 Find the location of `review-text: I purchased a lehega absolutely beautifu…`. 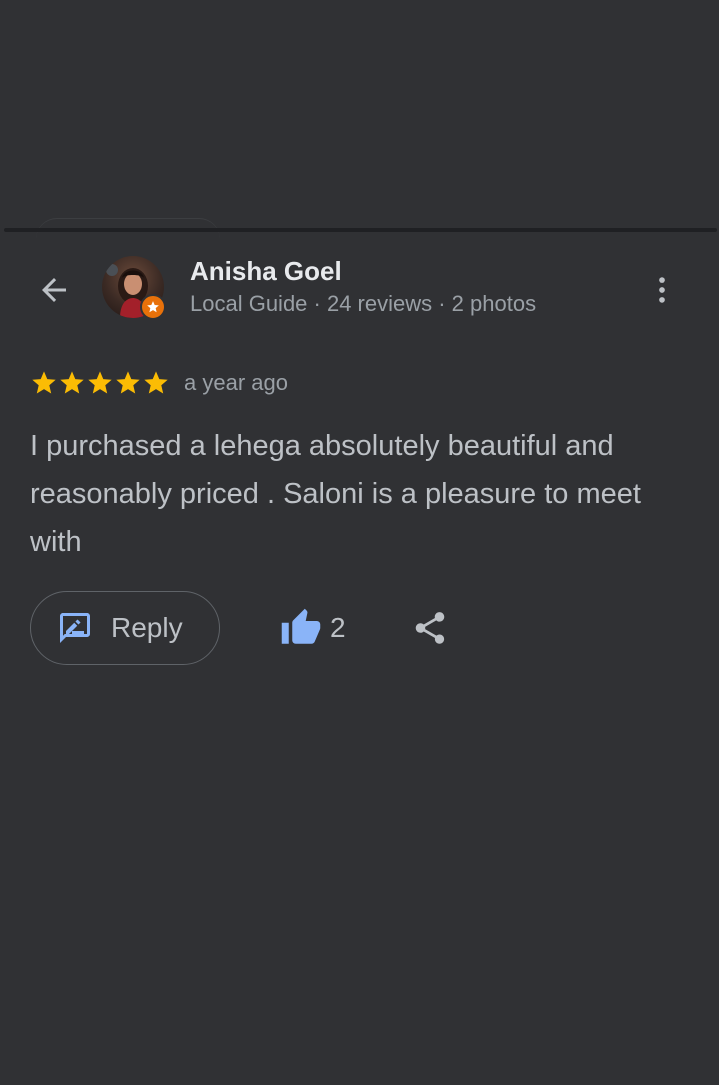

review-text: I purchased a lehega absolutely beautifu… is located at coordinates (335, 494).